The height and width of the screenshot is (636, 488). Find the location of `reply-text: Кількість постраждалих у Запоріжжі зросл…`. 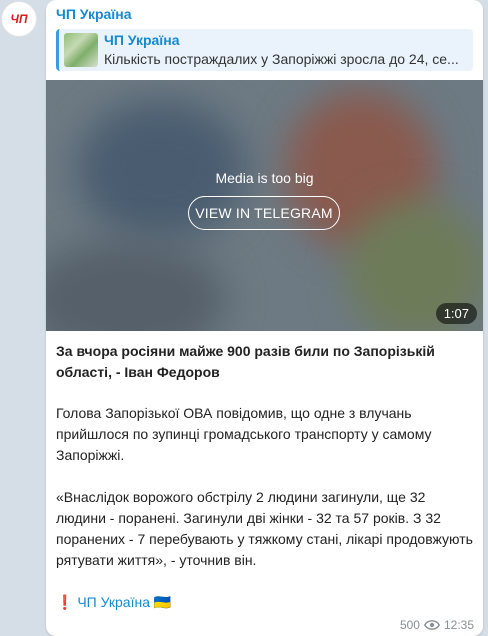

reply-text: Кількість постраждалих у Запоріжжі зросл… is located at coordinates (281, 59).